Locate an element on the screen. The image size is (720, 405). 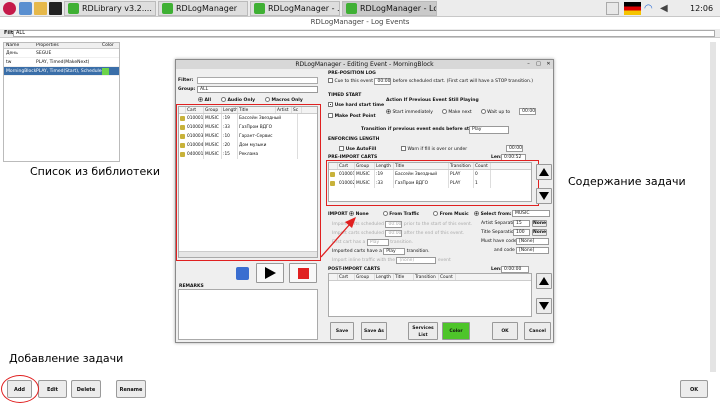
arrow-line is located at coordinates (335, 240).